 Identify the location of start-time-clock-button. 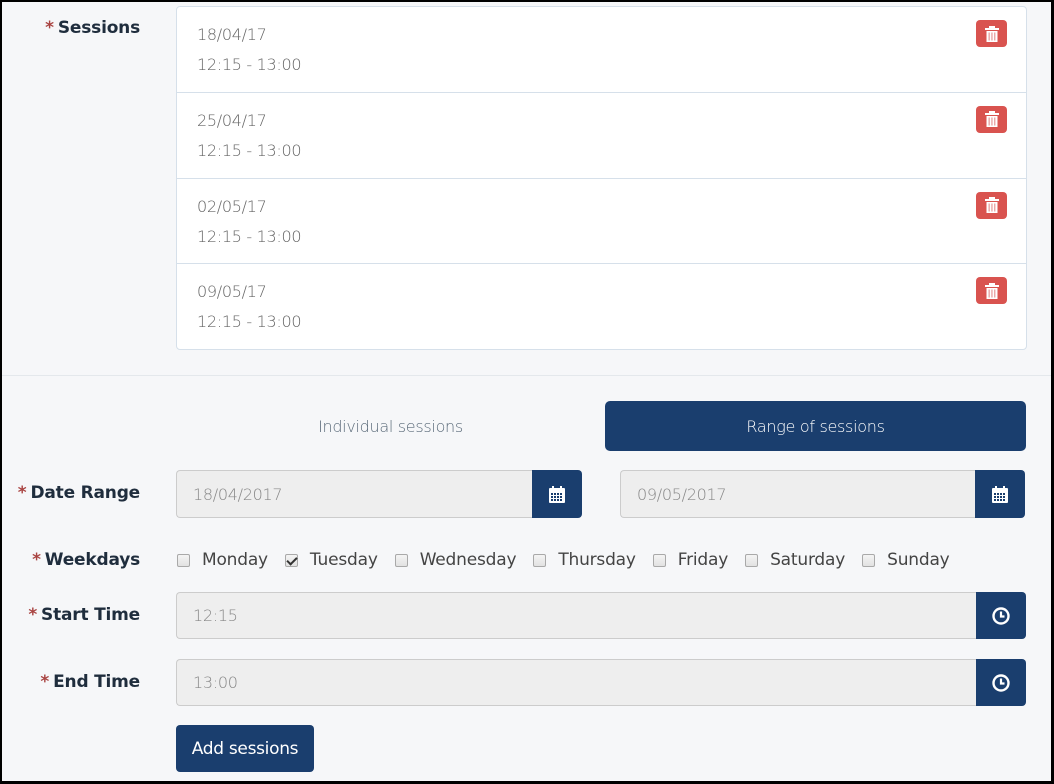
(1001, 615).